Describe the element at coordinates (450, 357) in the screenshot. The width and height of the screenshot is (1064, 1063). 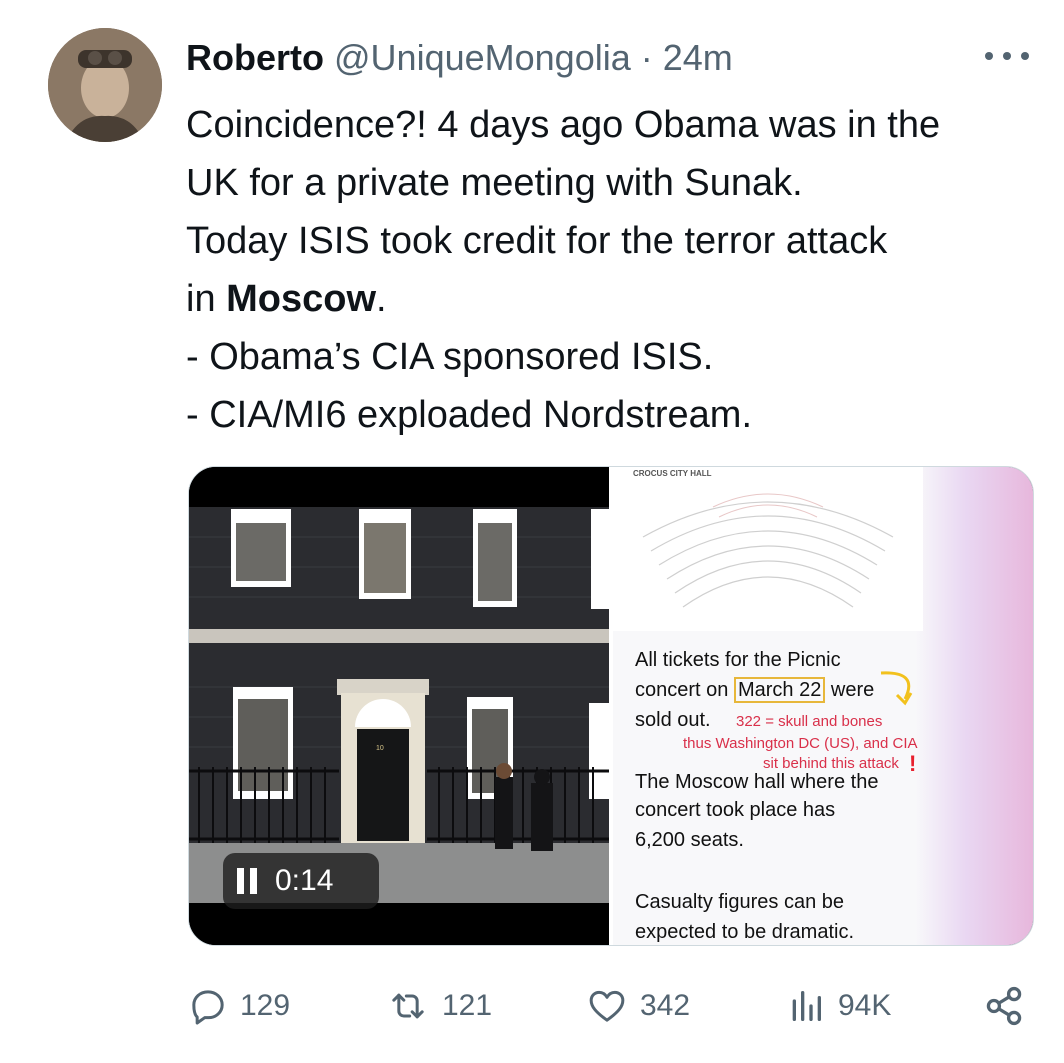
I see `tweet-line: - Obama’s CIA sponsored ISIS.` at that location.